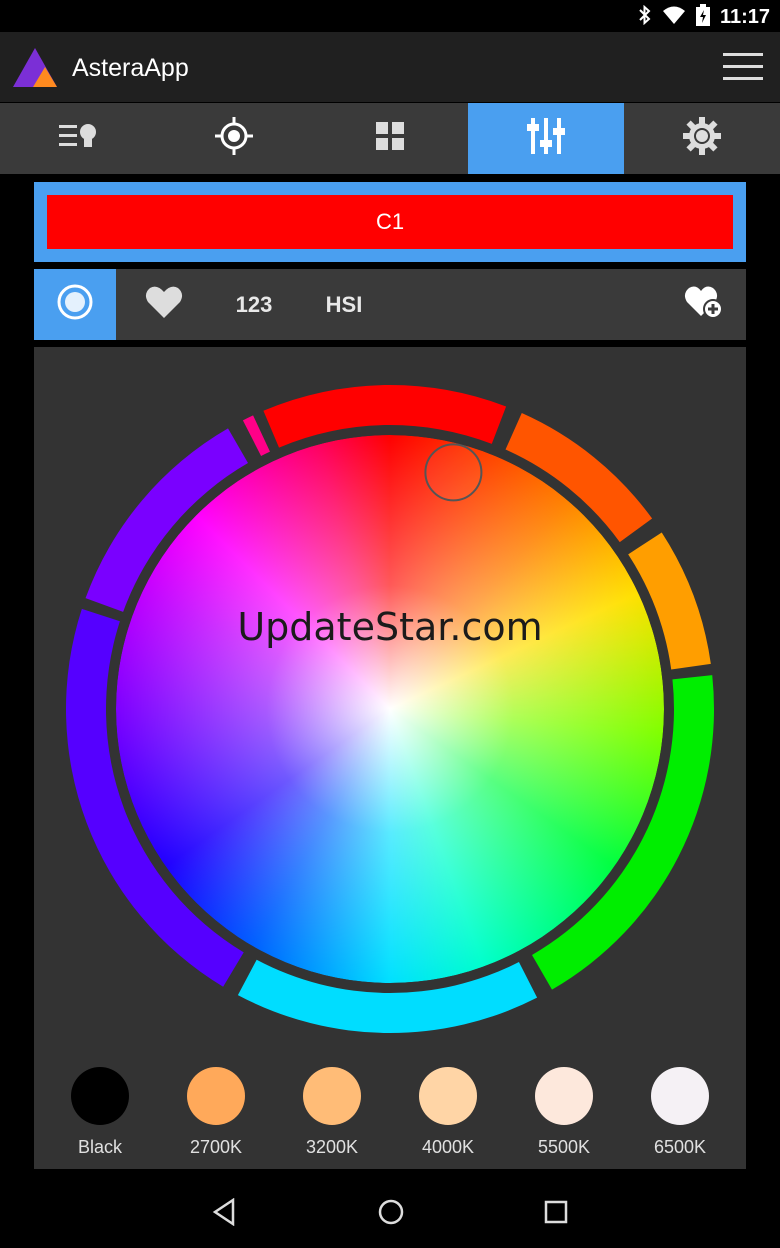  I want to click on sliders-icon, so click(546, 138).